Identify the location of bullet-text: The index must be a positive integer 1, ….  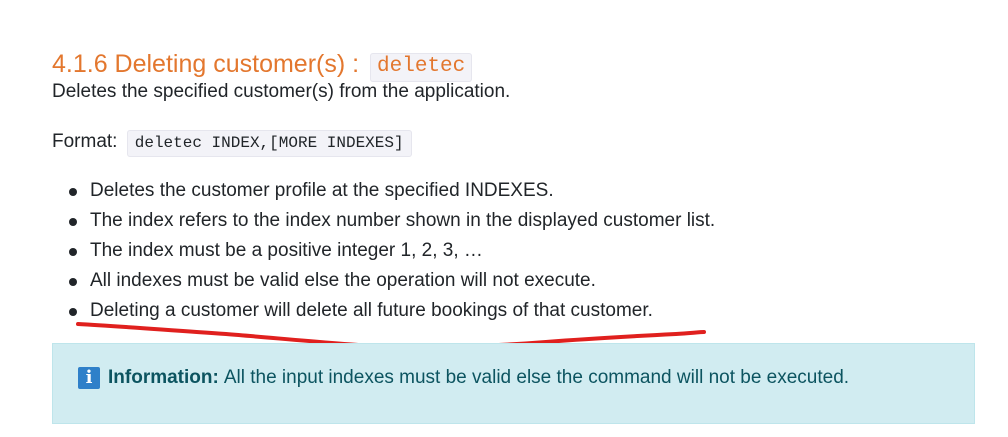
(286, 250).